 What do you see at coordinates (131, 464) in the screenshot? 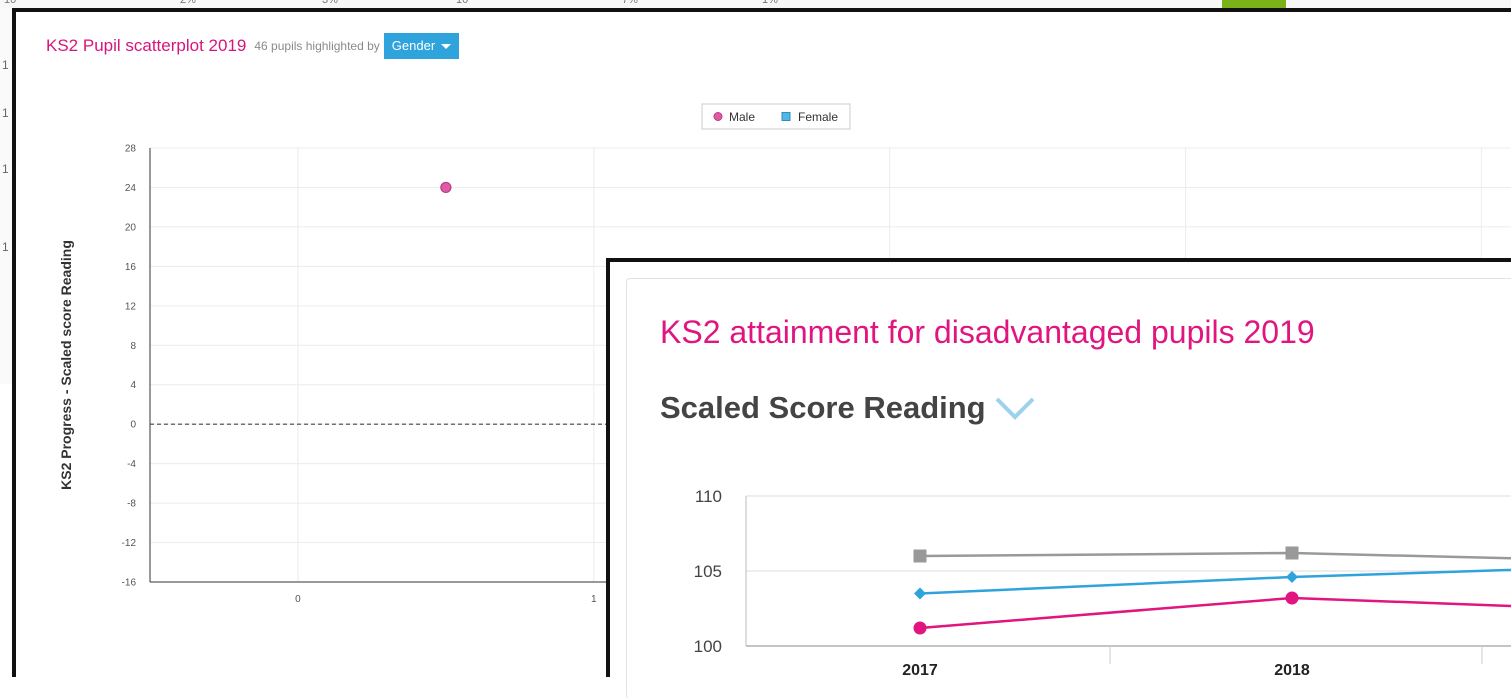
I see `y-tick-label: -4` at bounding box center [131, 464].